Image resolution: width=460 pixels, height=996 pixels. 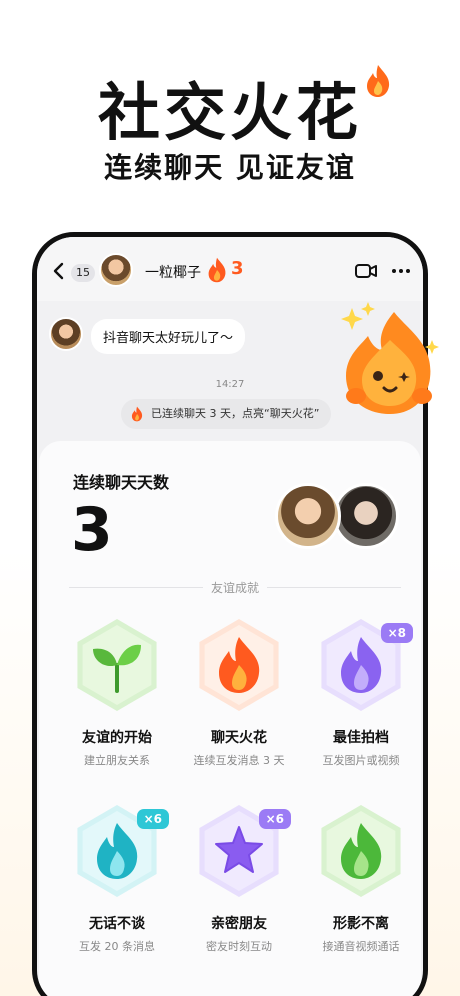 What do you see at coordinates (230, 167) in the screenshot?
I see `hero-subtitle: 连续聊天 见证友谊` at bounding box center [230, 167].